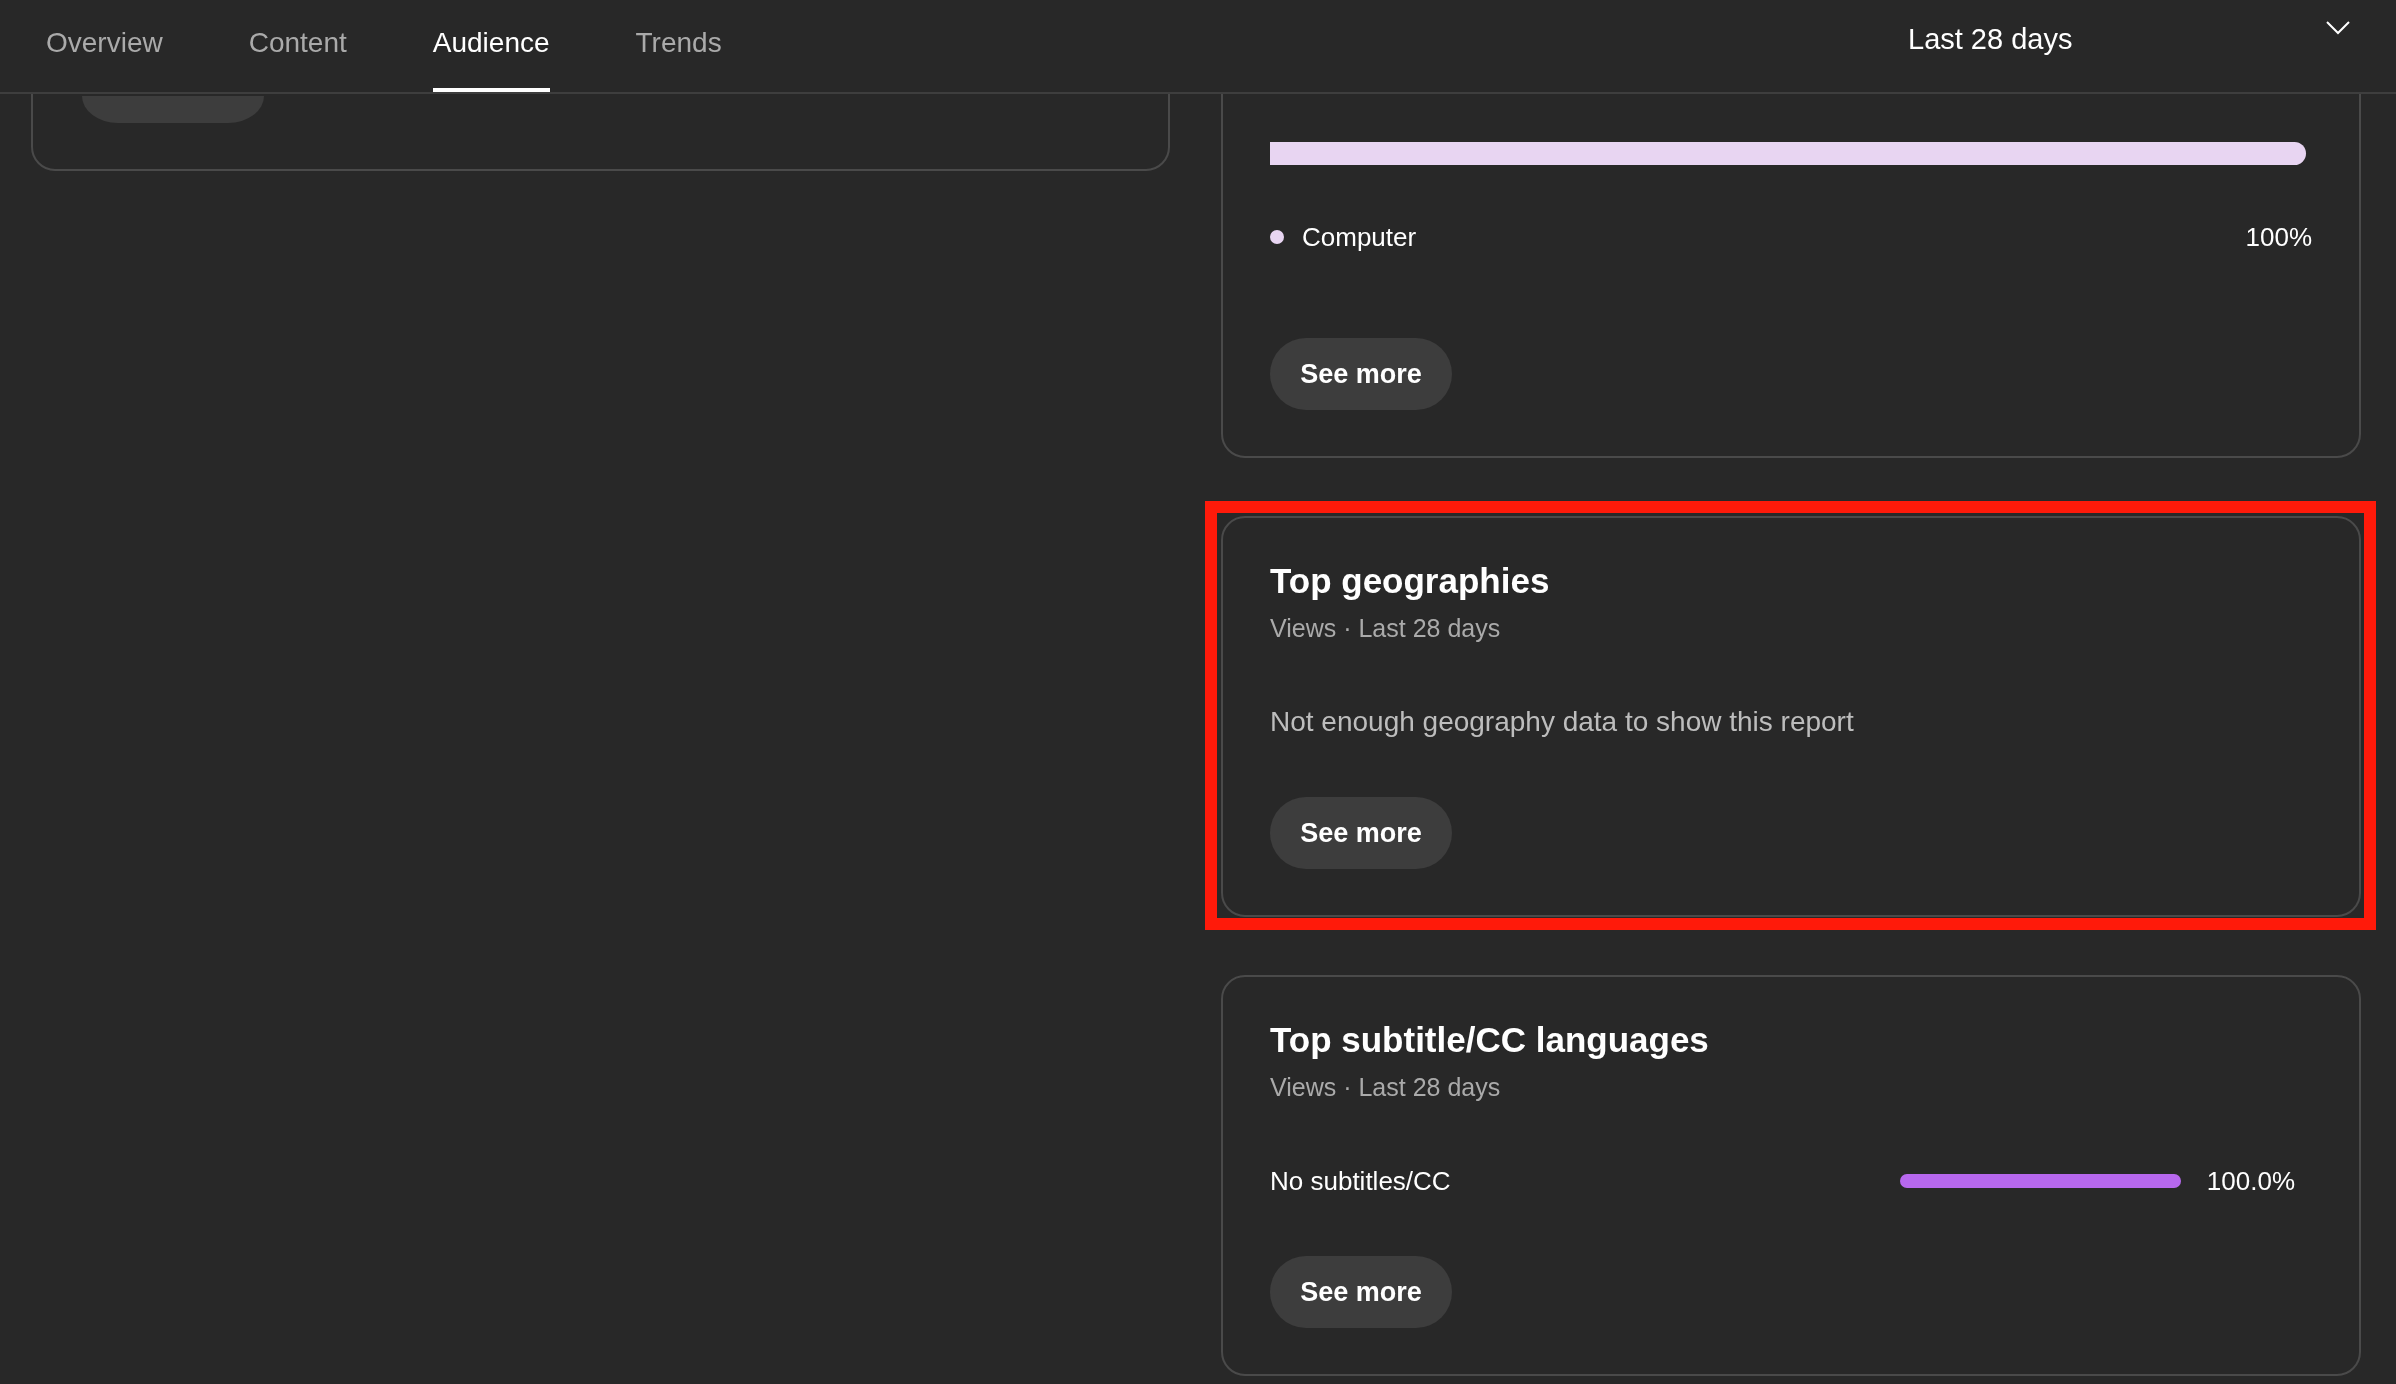 This screenshot has width=2396, height=1384. What do you see at coordinates (2250, 1181) in the screenshot?
I see `row-value: 100.0%` at bounding box center [2250, 1181].